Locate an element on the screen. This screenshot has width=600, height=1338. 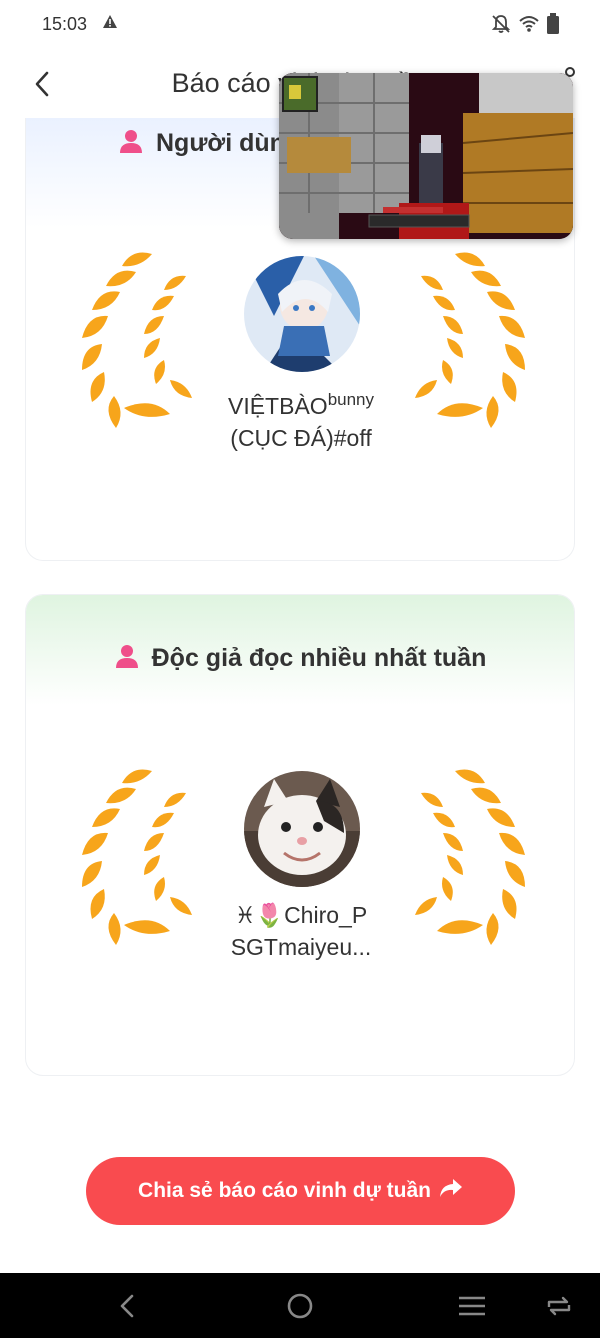
user-name-line2: (CỤC ĐÁ)#off is located at coordinates (301, 438).